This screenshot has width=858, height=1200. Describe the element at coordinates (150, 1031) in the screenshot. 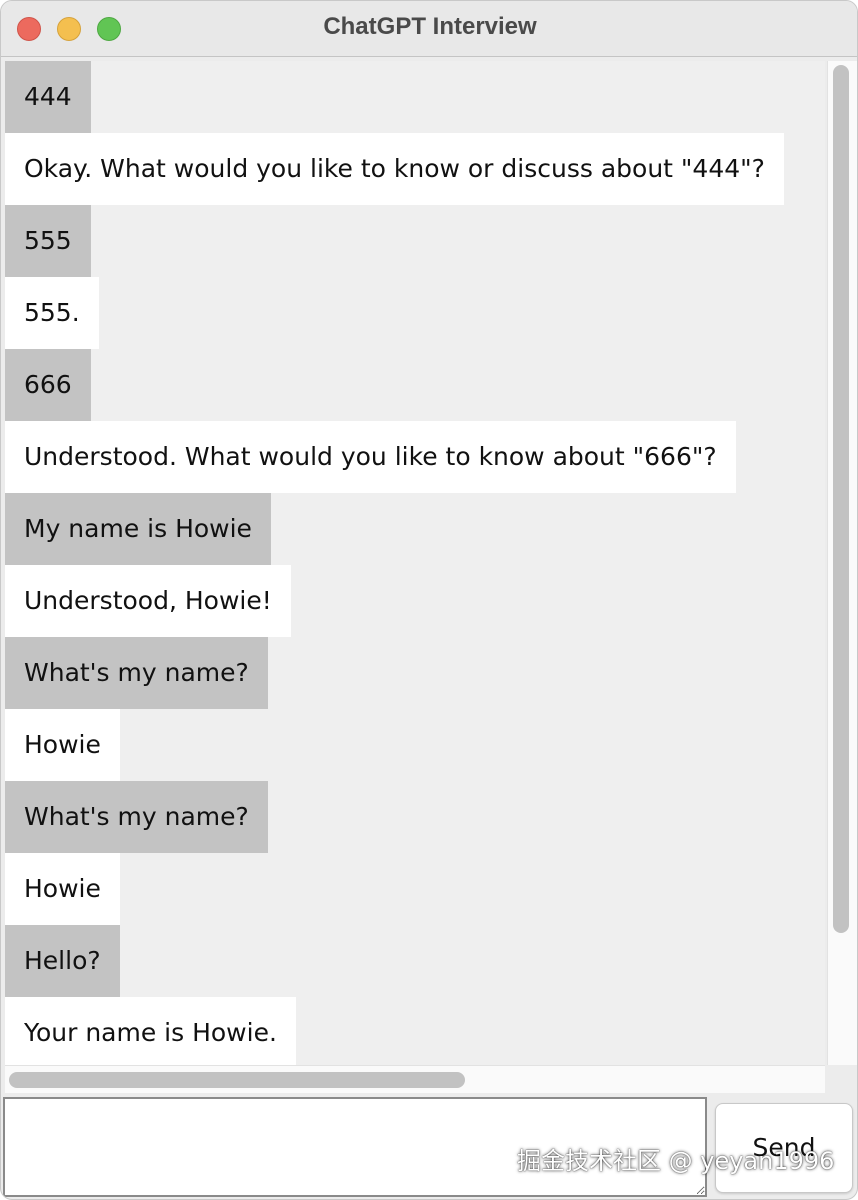

I see `message-bot: Your name is Howie.` at that location.